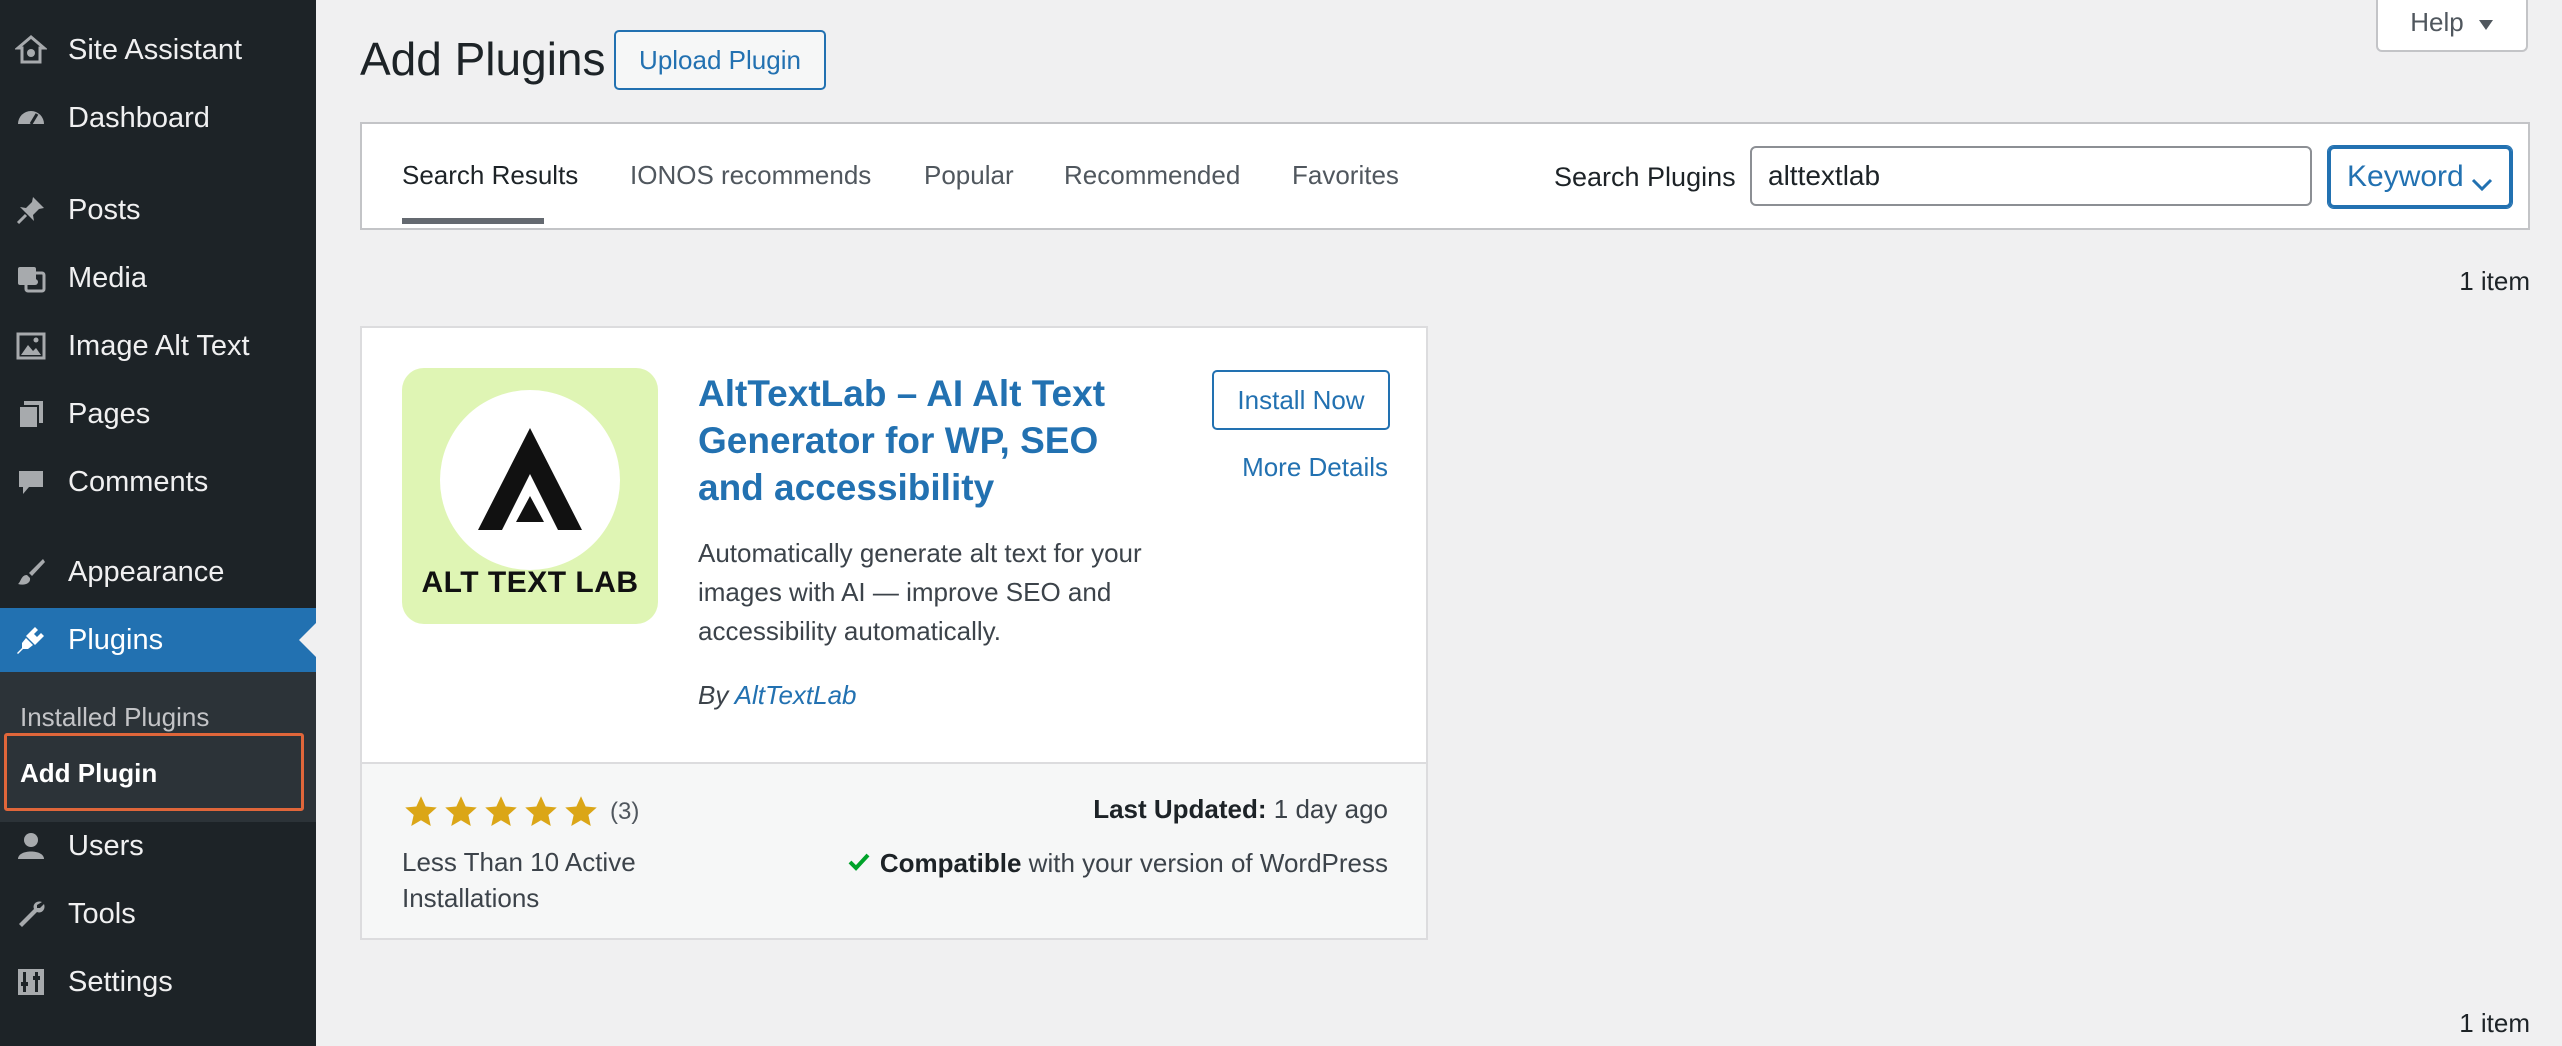  I want to click on search-type-value: Keyword, so click(2405, 176).